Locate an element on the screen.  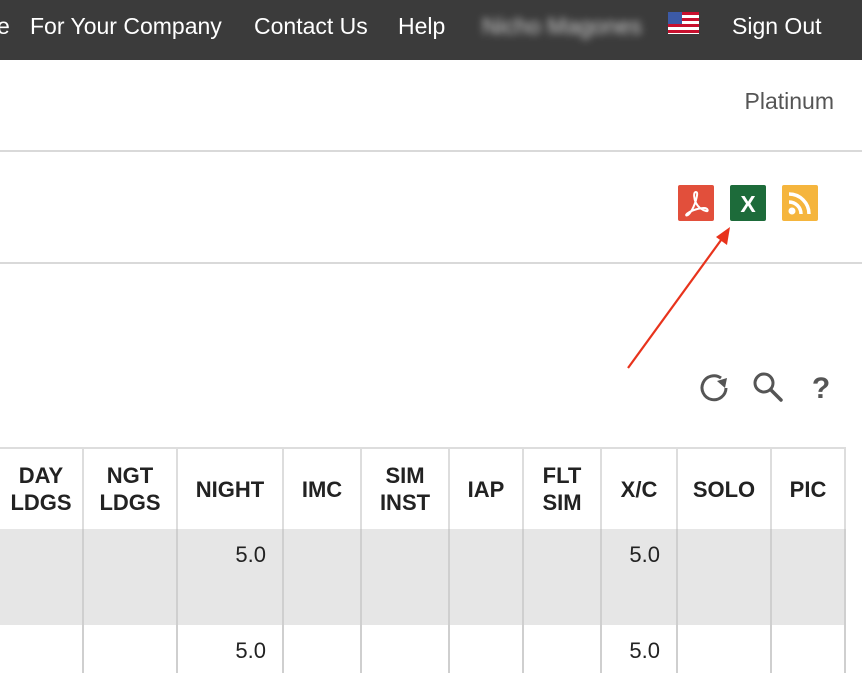
pdf-icon is located at coordinates (697, 203).